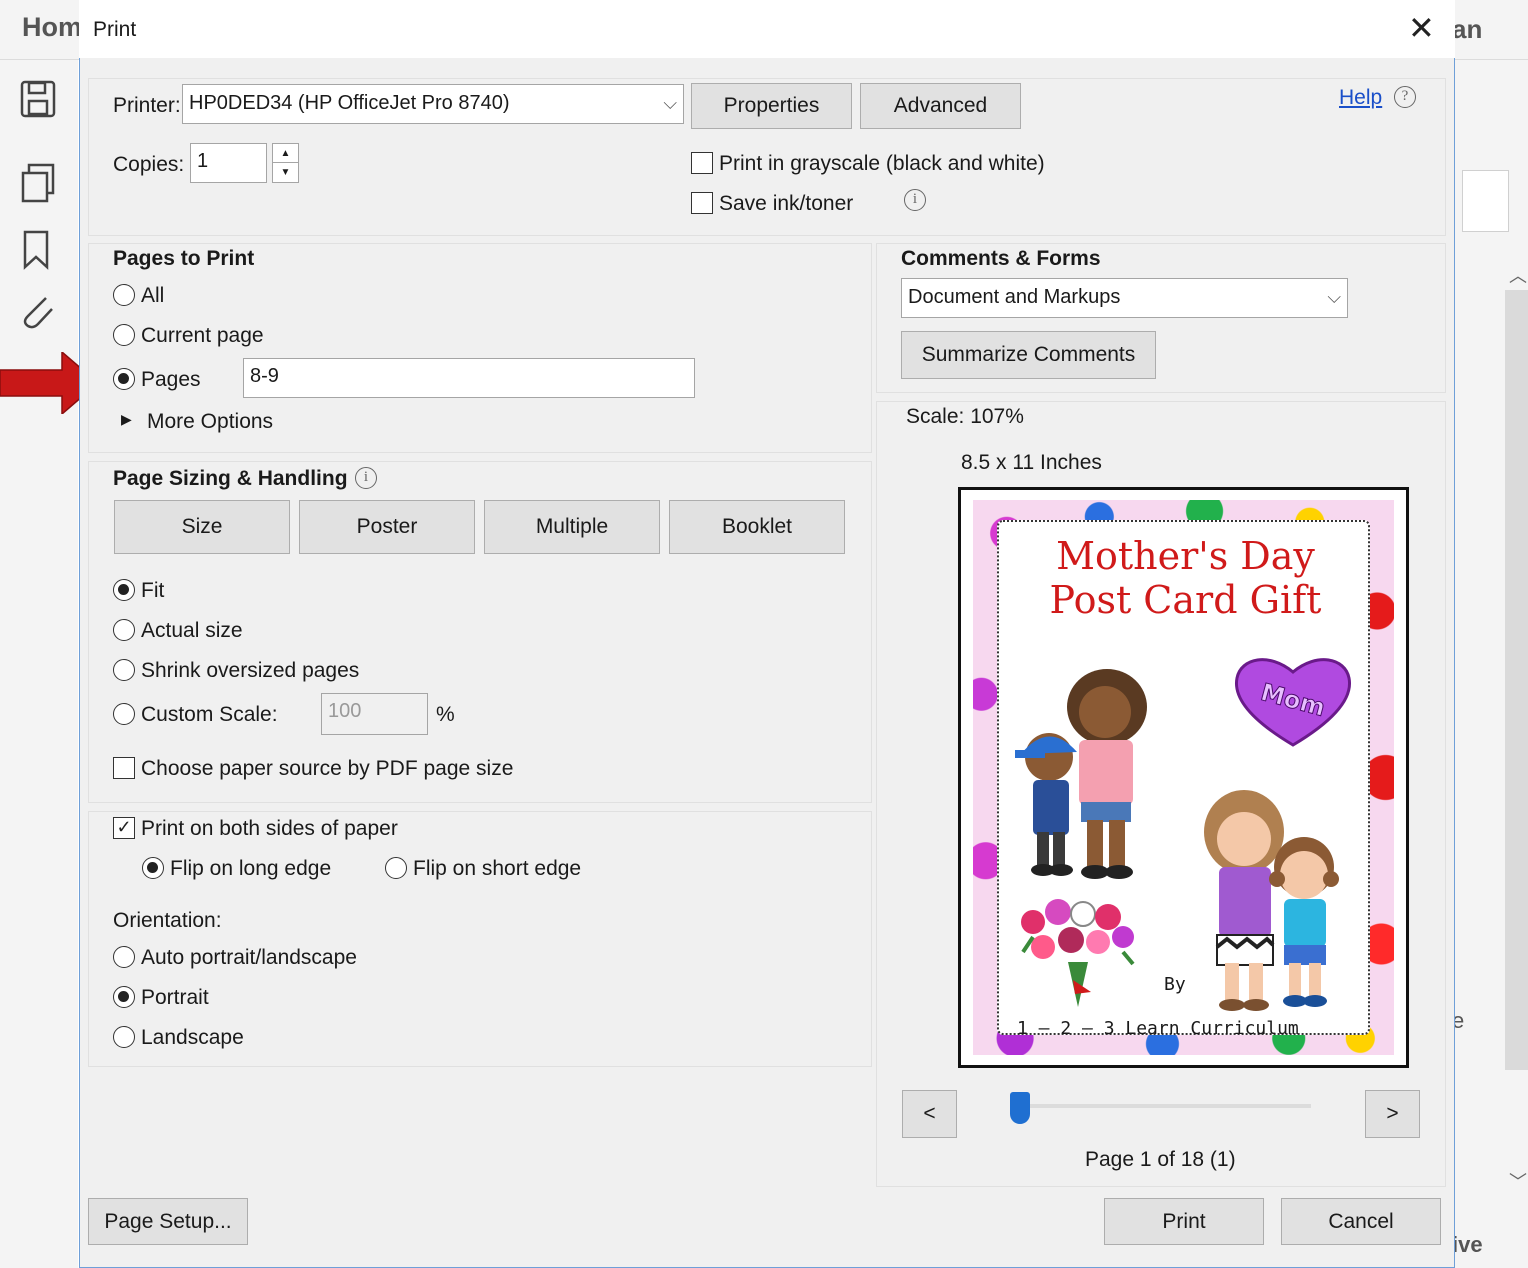 This screenshot has width=1528, height=1268. I want to click on mother-son-illustration-icon, so click(1081, 774).